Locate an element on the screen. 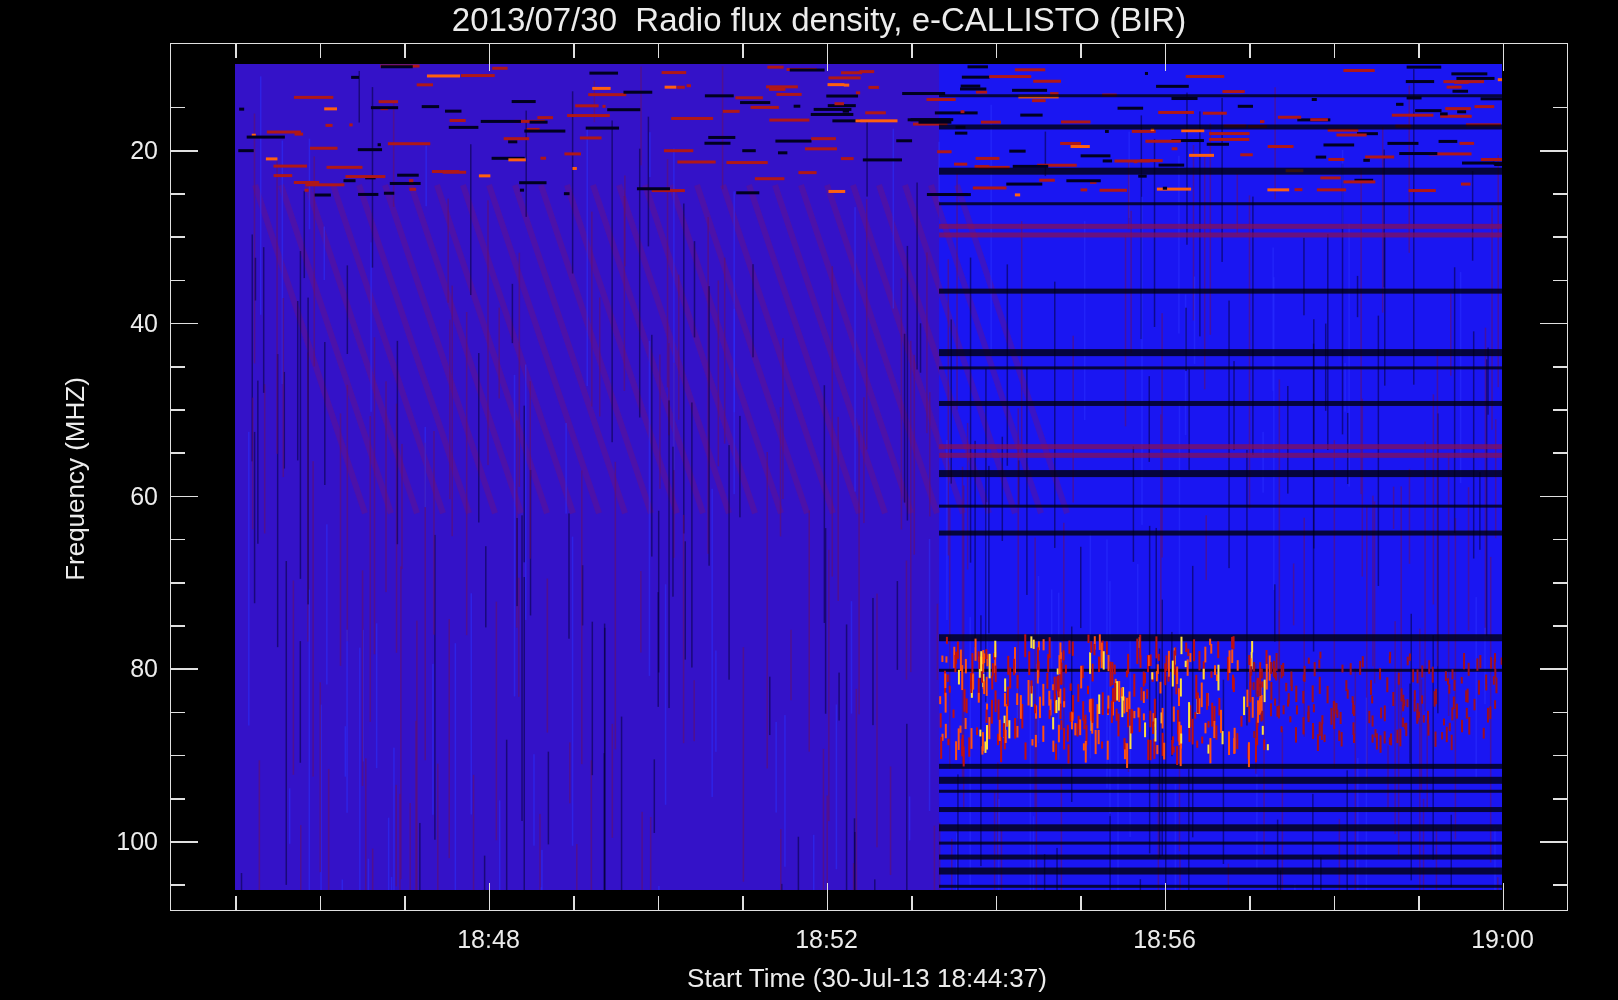  x-tick-label: 19:00 is located at coordinates (1502, 939).